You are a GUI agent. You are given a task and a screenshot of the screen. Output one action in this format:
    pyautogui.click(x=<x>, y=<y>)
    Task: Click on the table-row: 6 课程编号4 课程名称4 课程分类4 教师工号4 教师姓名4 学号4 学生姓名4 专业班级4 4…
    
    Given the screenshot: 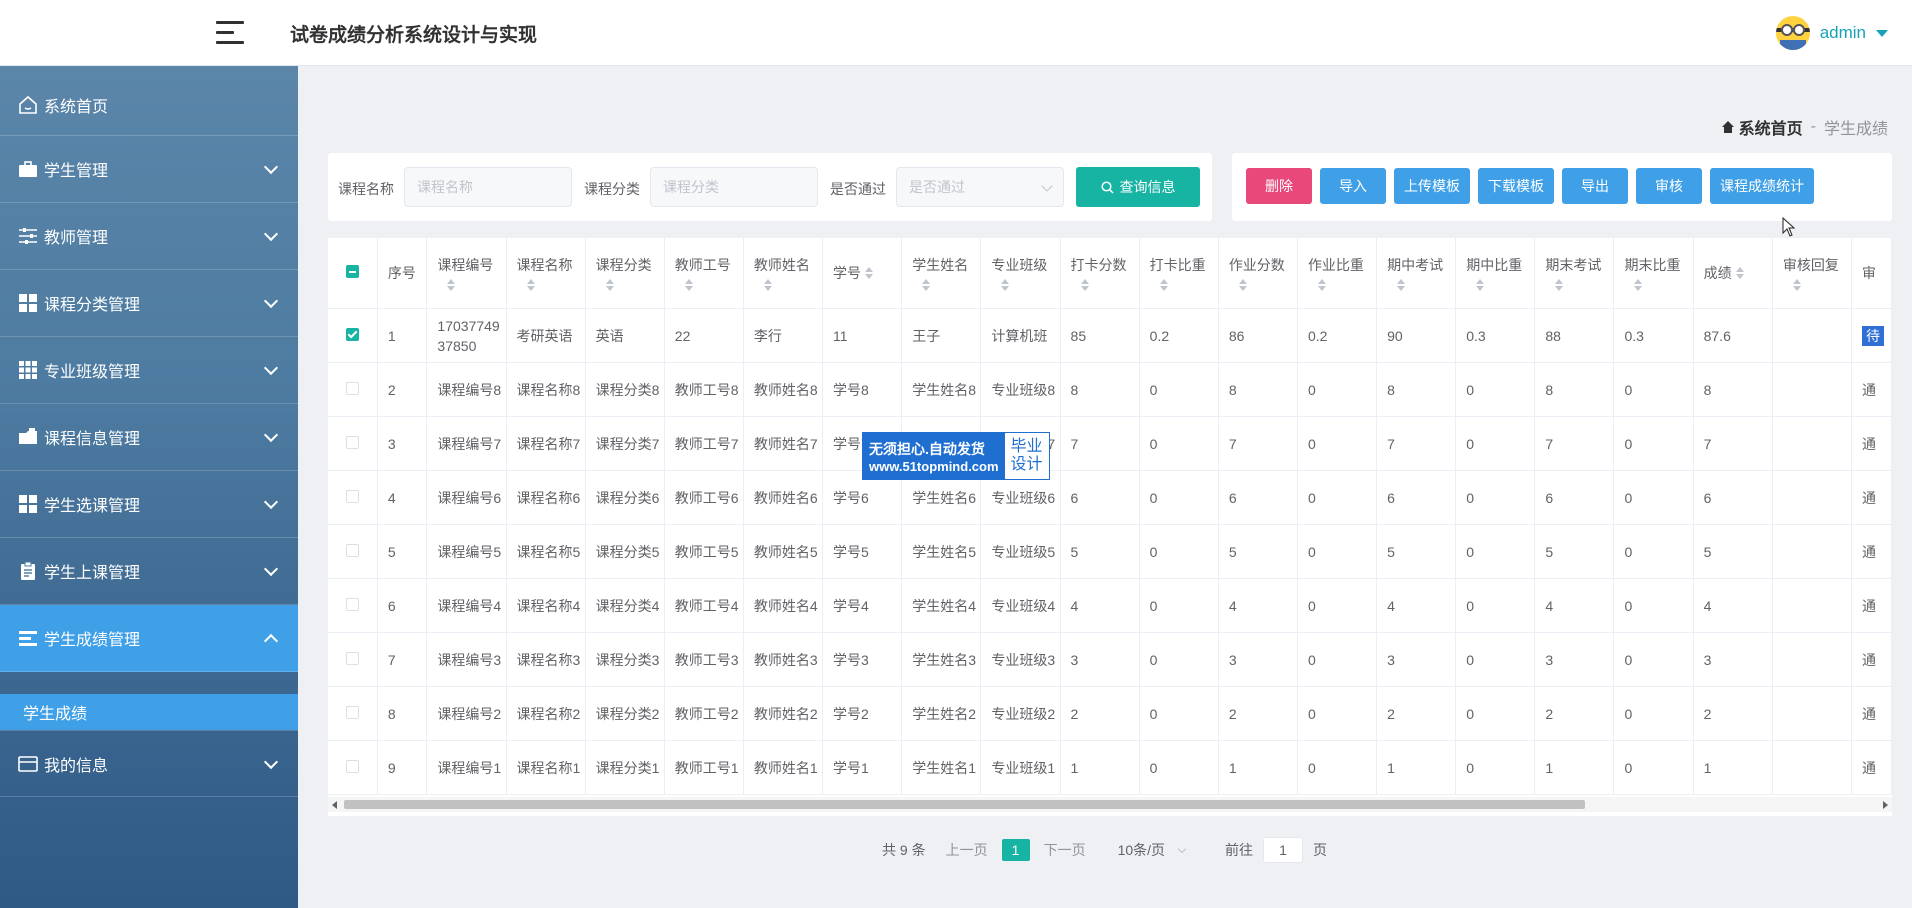 What is the action you would take?
    pyautogui.click(x=1110, y=605)
    